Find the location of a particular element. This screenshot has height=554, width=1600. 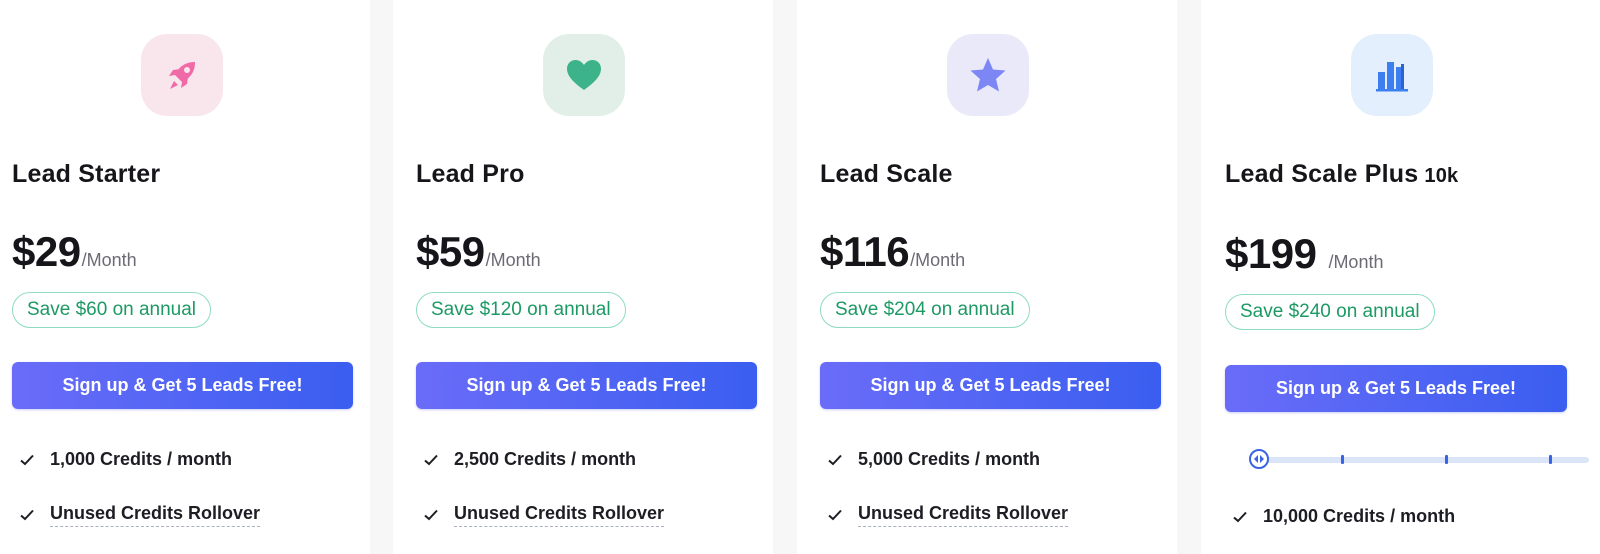

feature-label: 1,000 Credits / month is located at coordinates (141, 459).